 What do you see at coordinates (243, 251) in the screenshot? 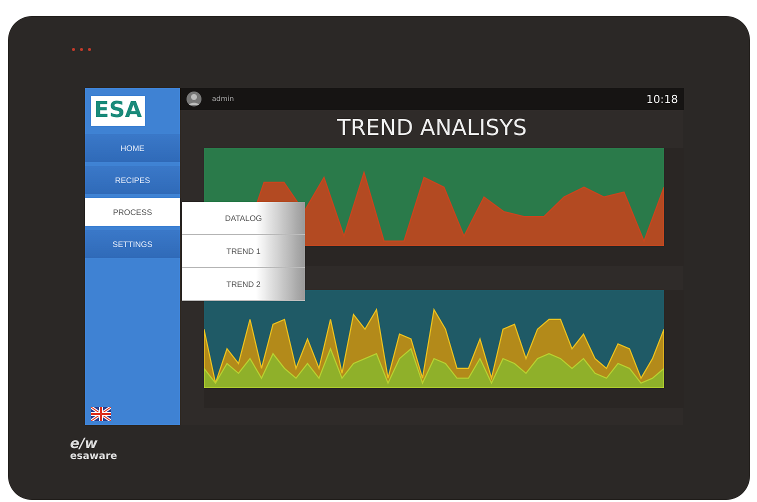
I see `submenu-item: TREND 1` at bounding box center [243, 251].